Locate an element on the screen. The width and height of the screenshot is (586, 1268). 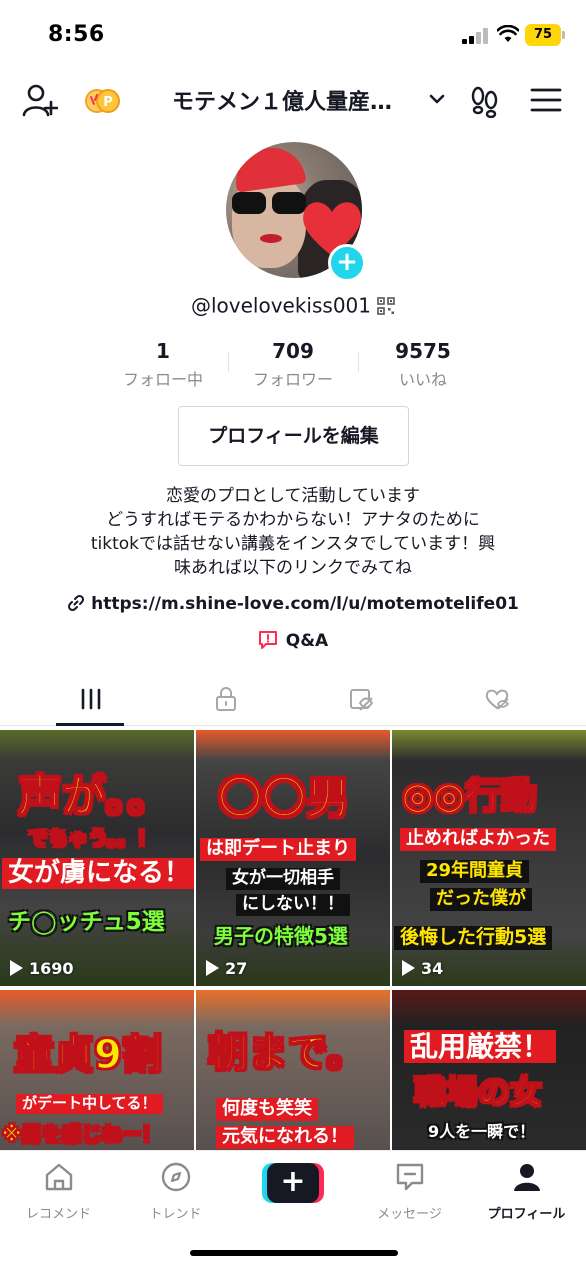
nav-profile: プロフィール is located at coordinates (526, 1191).